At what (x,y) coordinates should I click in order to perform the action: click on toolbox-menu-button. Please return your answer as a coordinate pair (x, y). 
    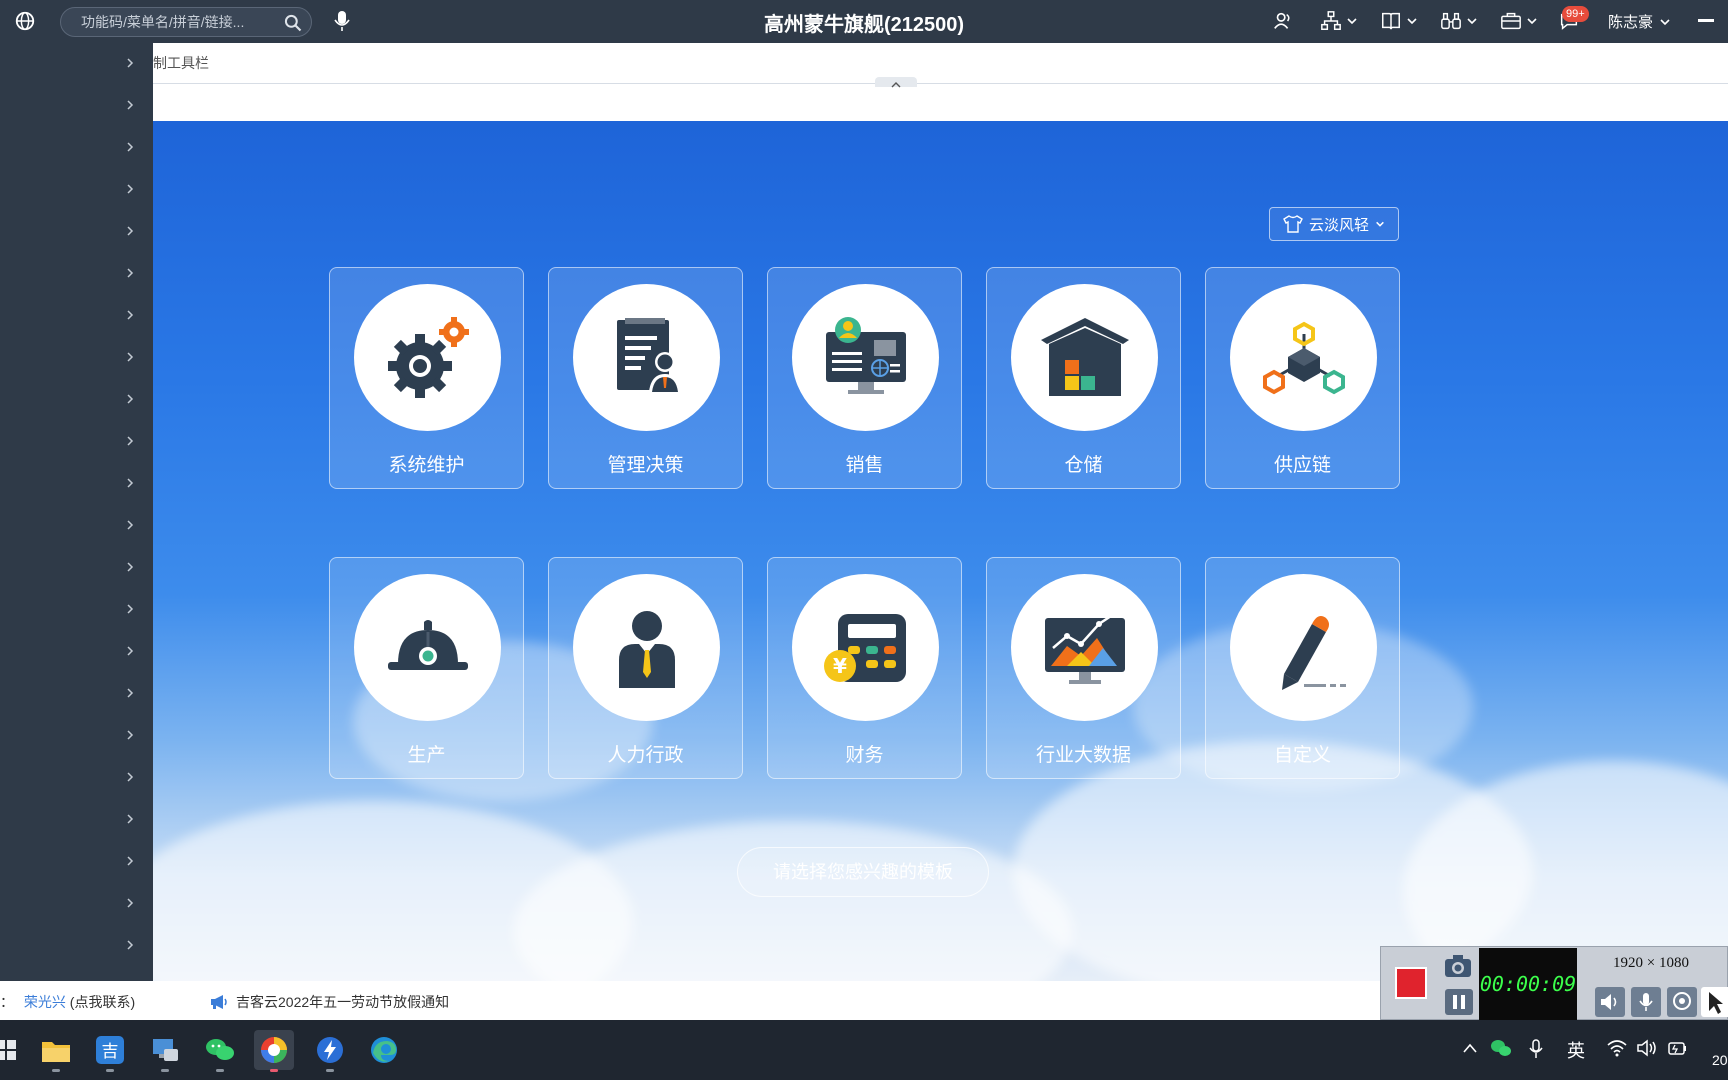
    Looking at the image, I should click on (1519, 21).